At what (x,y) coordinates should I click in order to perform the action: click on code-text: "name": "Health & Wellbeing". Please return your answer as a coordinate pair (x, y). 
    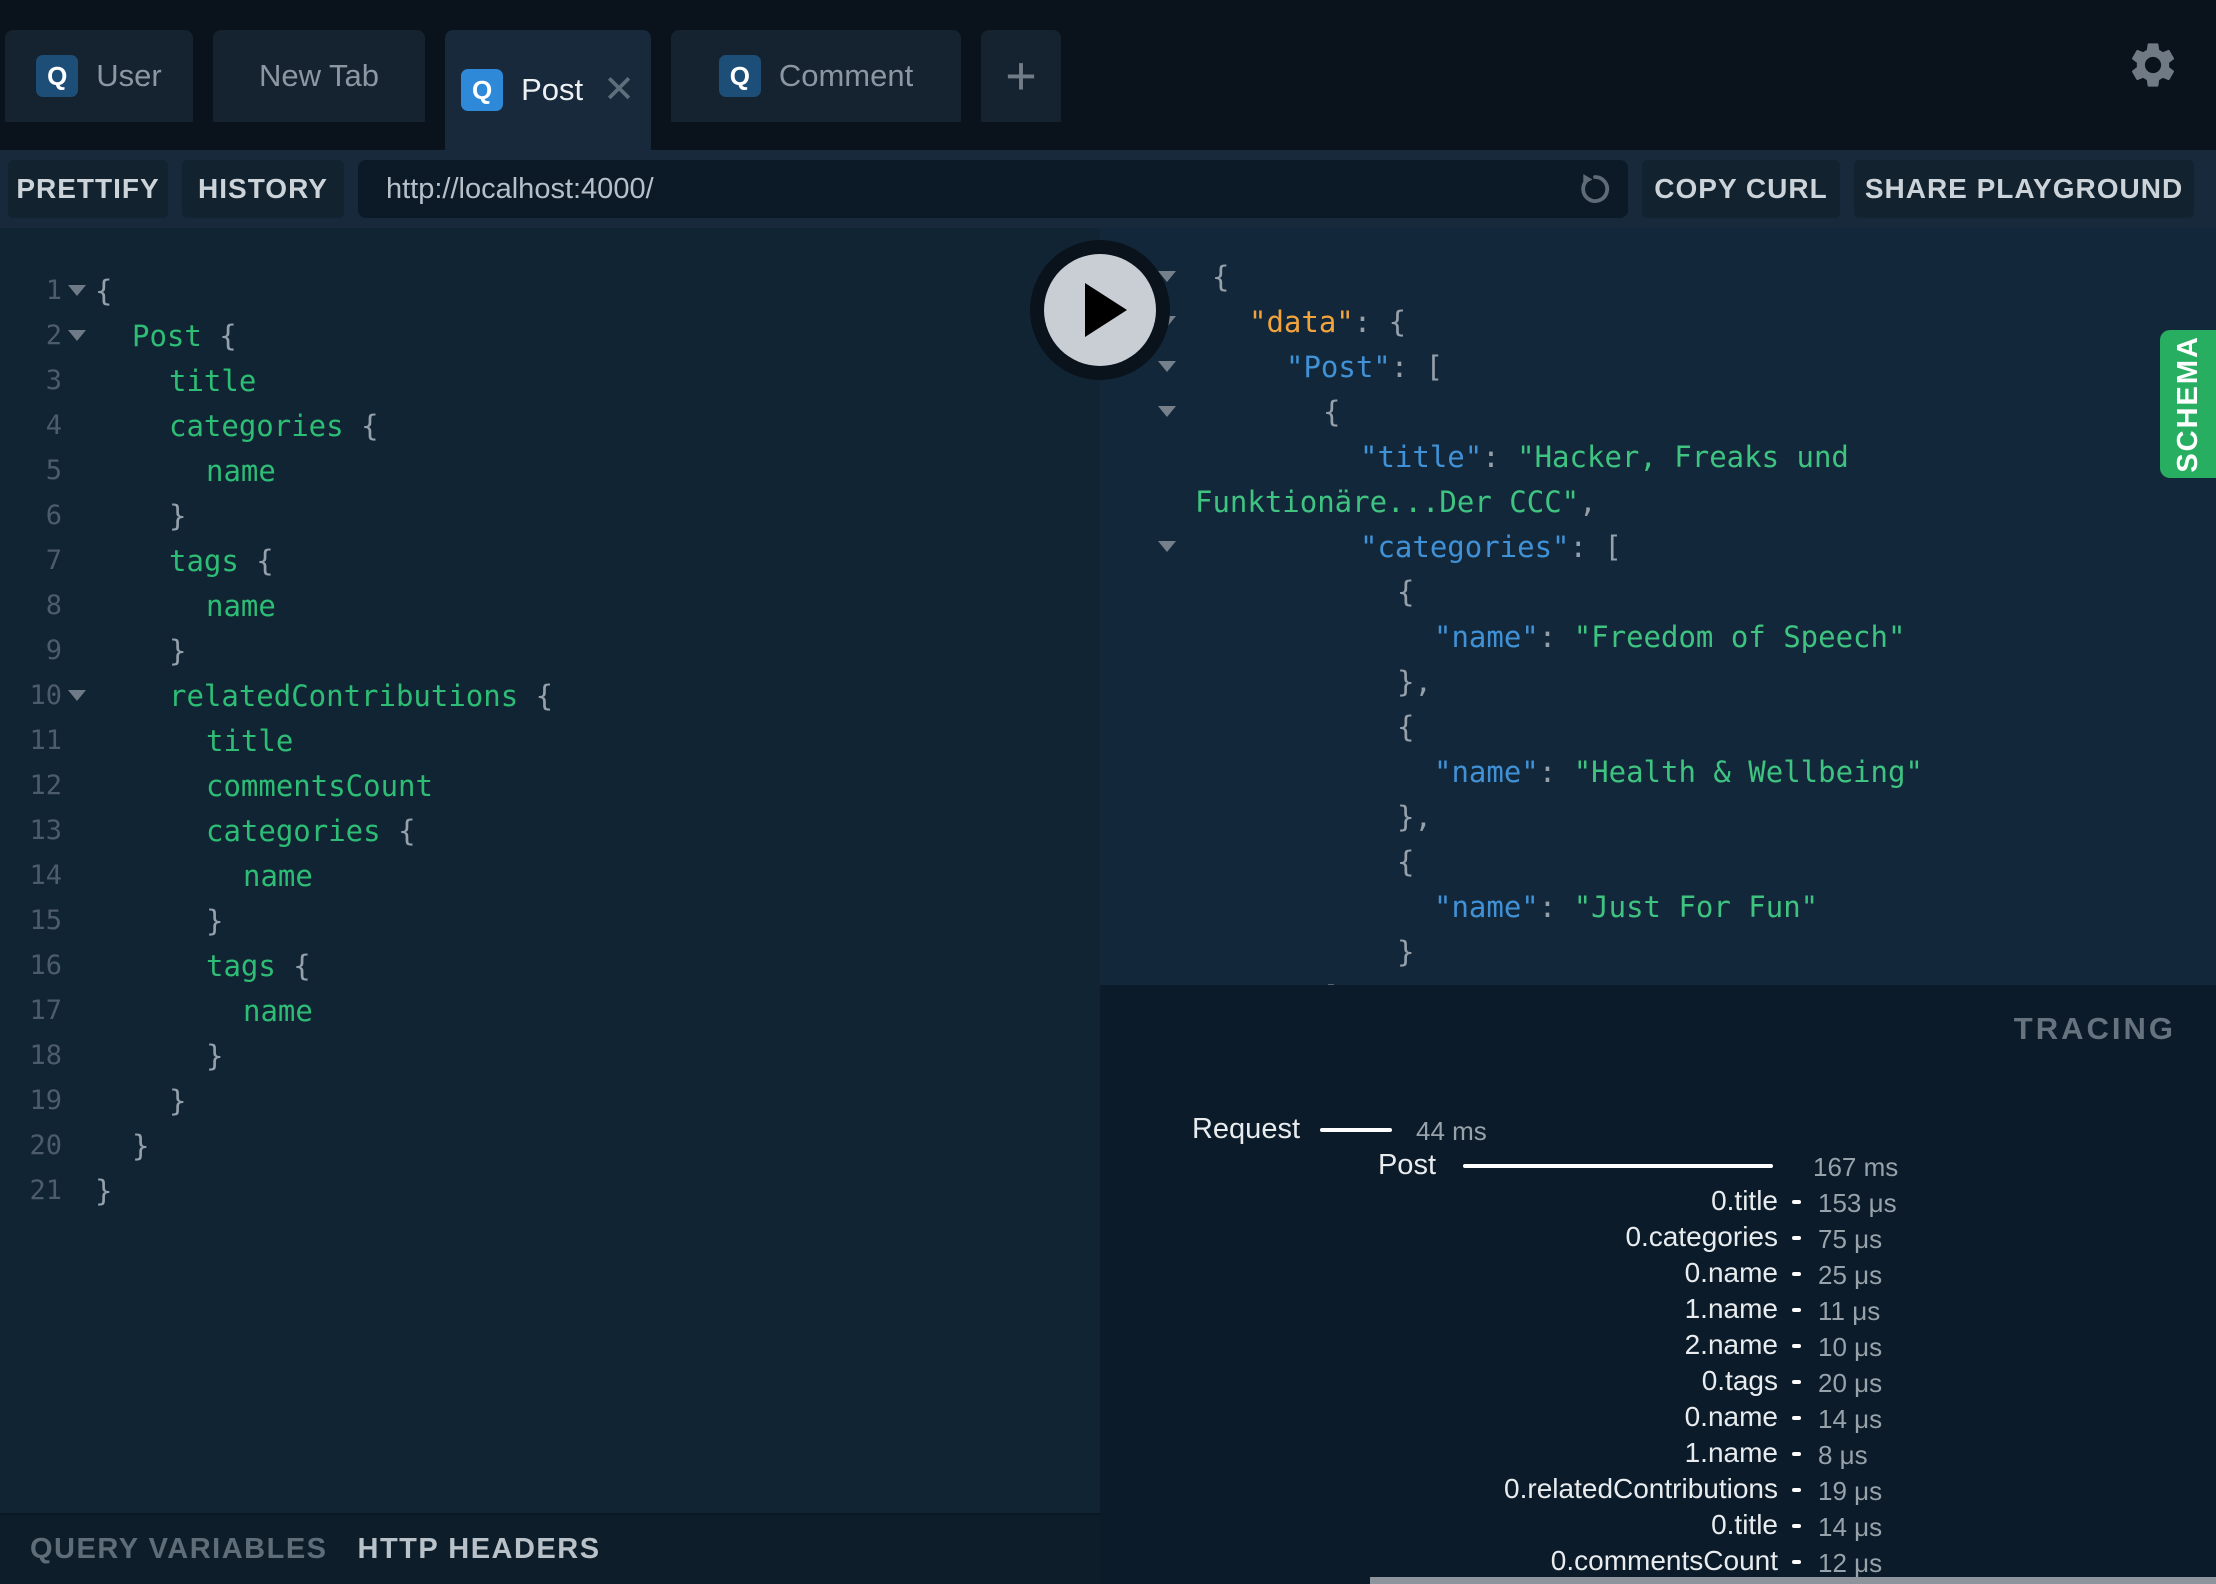
    Looking at the image, I should click on (1511, 772).